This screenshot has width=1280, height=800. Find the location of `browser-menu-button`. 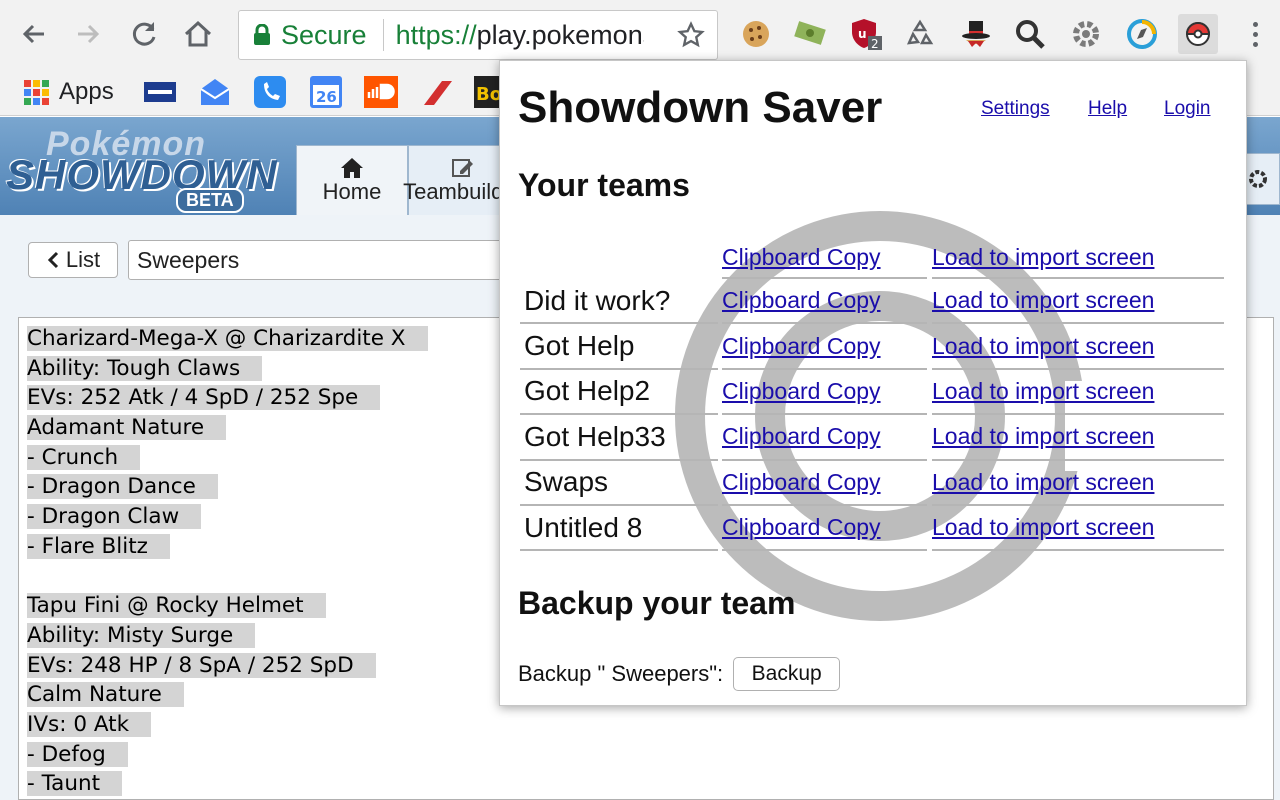

browser-menu-button is located at coordinates (1255, 34).